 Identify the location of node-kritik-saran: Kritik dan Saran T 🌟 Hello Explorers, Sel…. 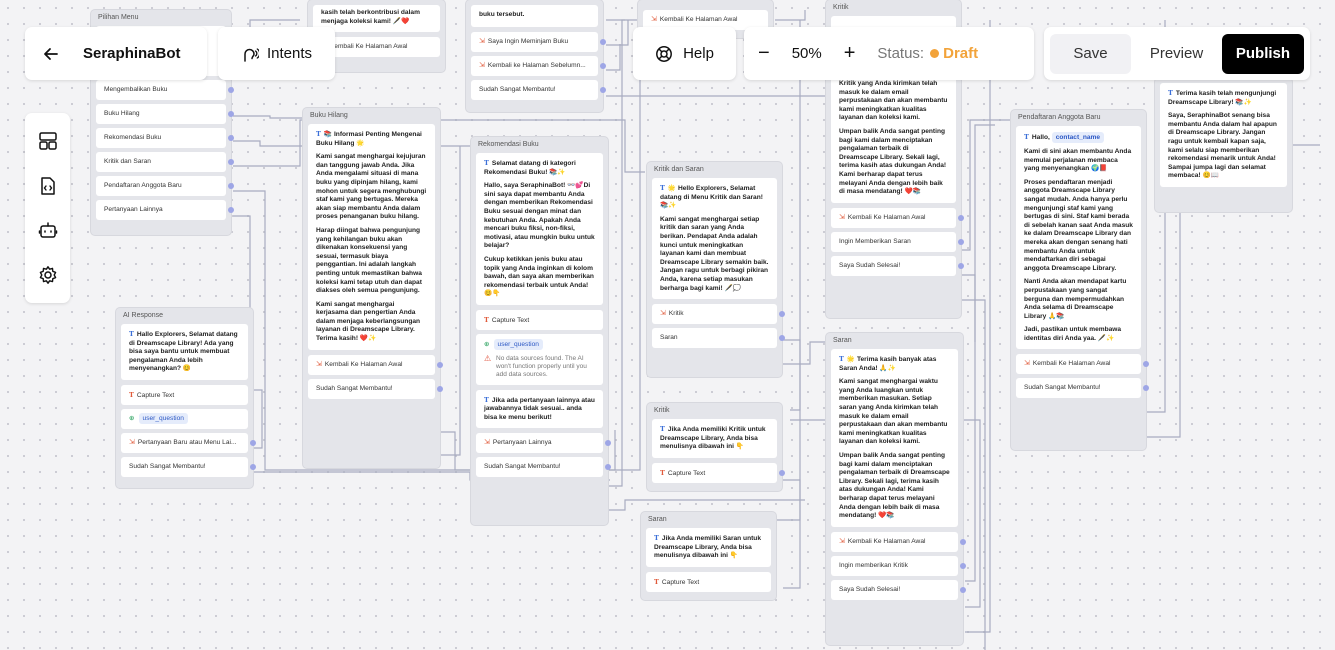
(716, 269).